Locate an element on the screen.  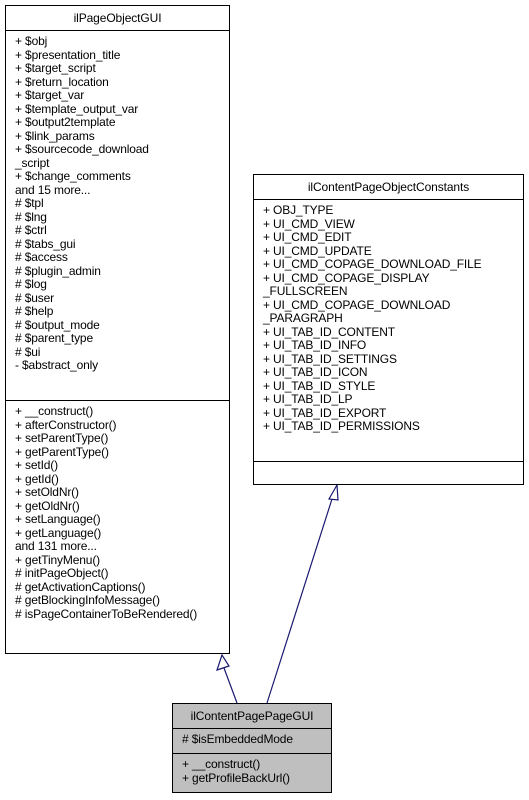
class-attribute: + $presentation_title is located at coordinates (120, 55).